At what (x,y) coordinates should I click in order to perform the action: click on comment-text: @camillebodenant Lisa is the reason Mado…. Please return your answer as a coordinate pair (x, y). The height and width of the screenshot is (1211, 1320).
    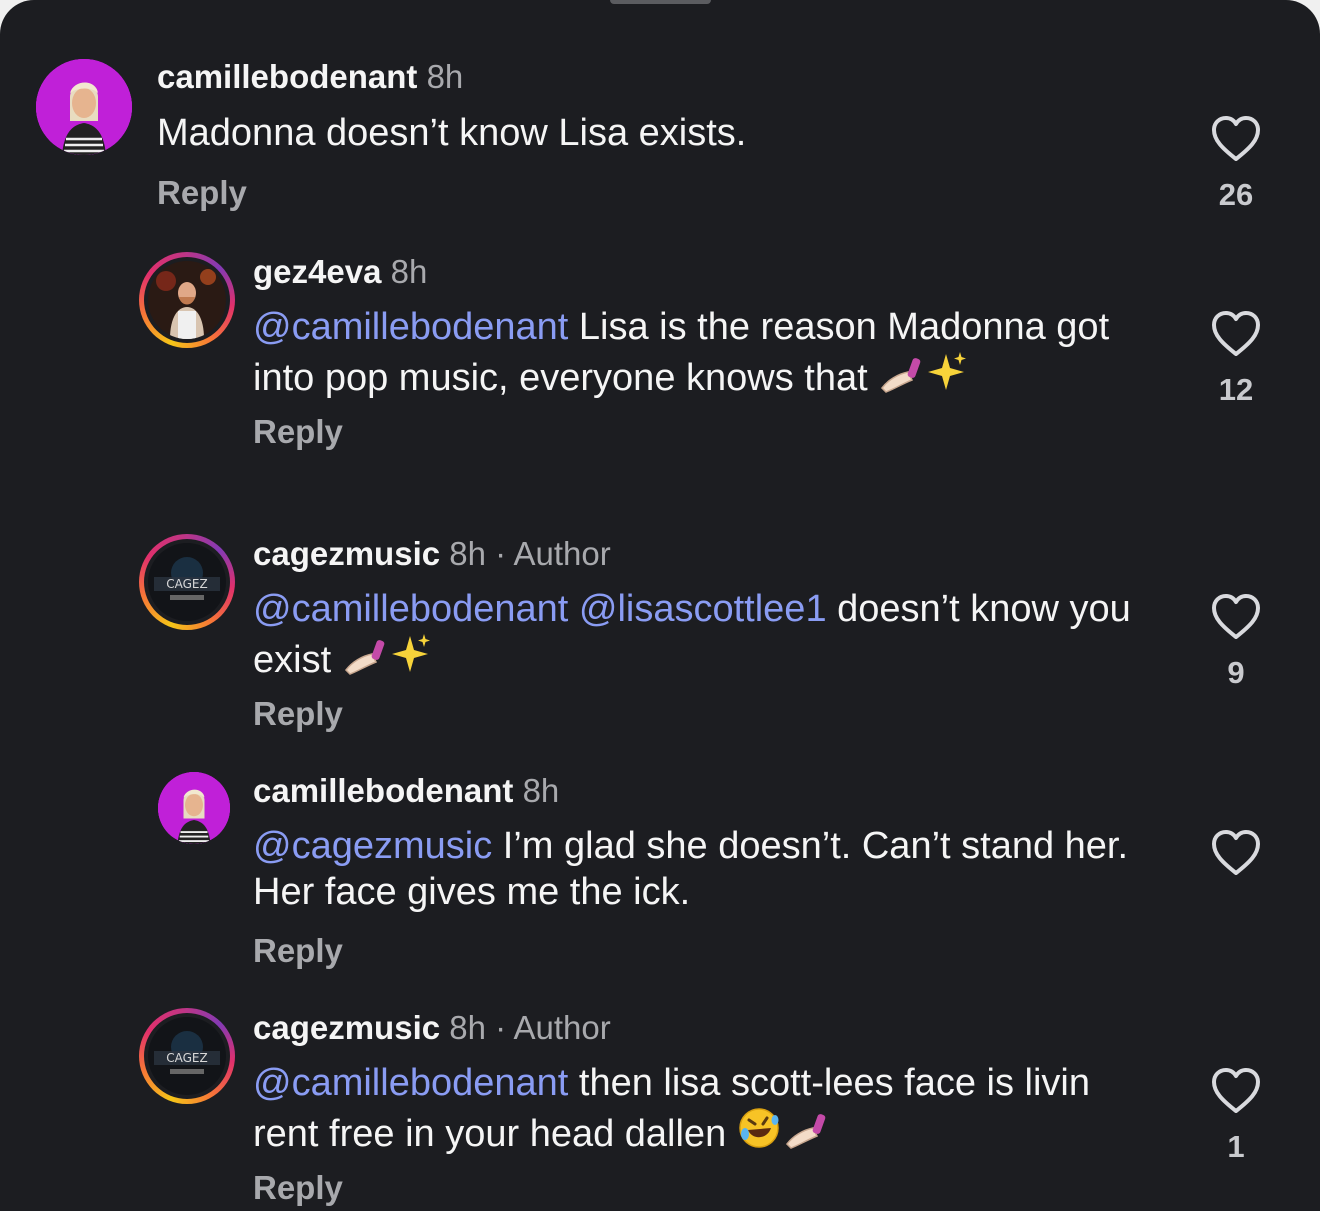
    Looking at the image, I should click on (708, 354).